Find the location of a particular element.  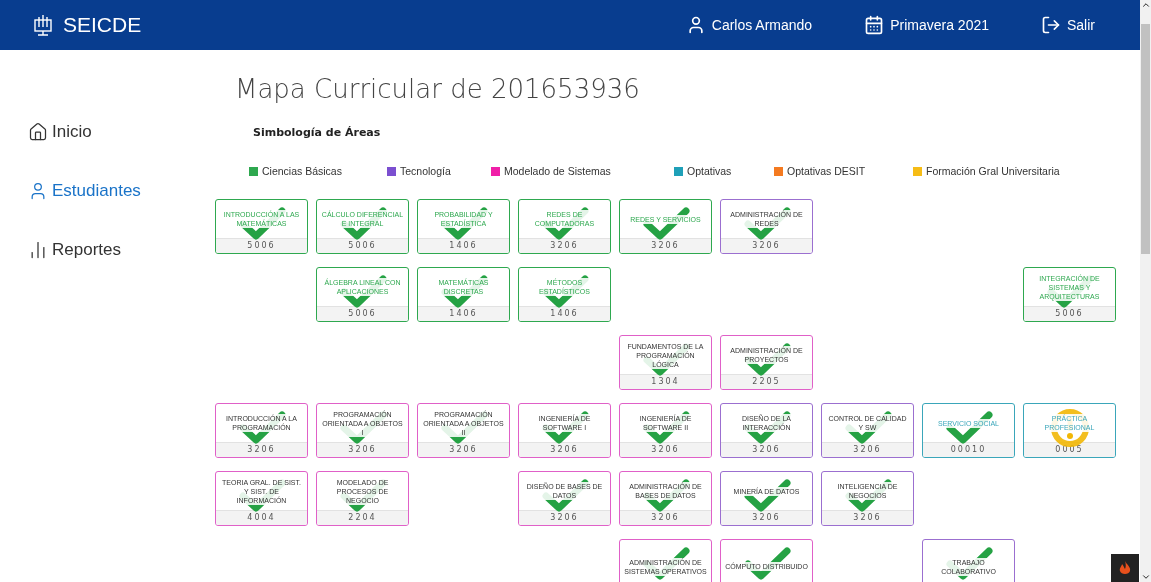

floating-widget is located at coordinates (1125, 568).